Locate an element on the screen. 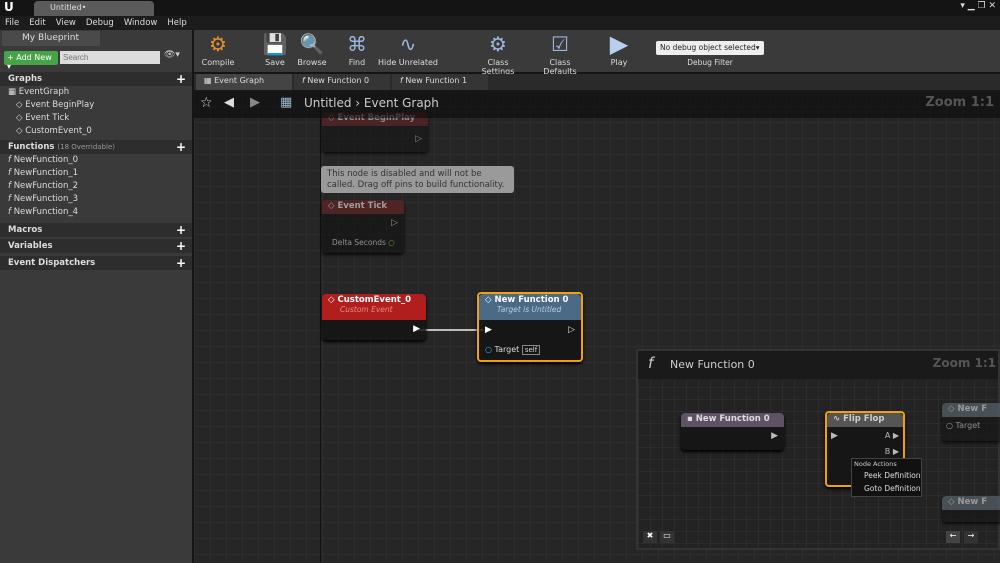 This screenshot has height=563, width=1000. target-pin: ○ Target self is located at coordinates (513, 350).